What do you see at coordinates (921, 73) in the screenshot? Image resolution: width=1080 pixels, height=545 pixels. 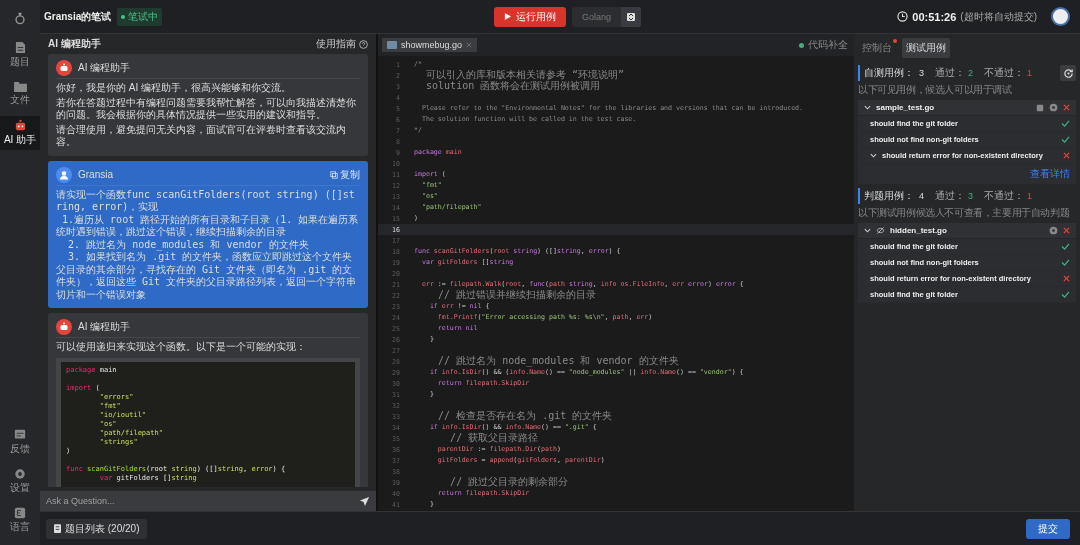 I see `case-count: 3` at bounding box center [921, 73].